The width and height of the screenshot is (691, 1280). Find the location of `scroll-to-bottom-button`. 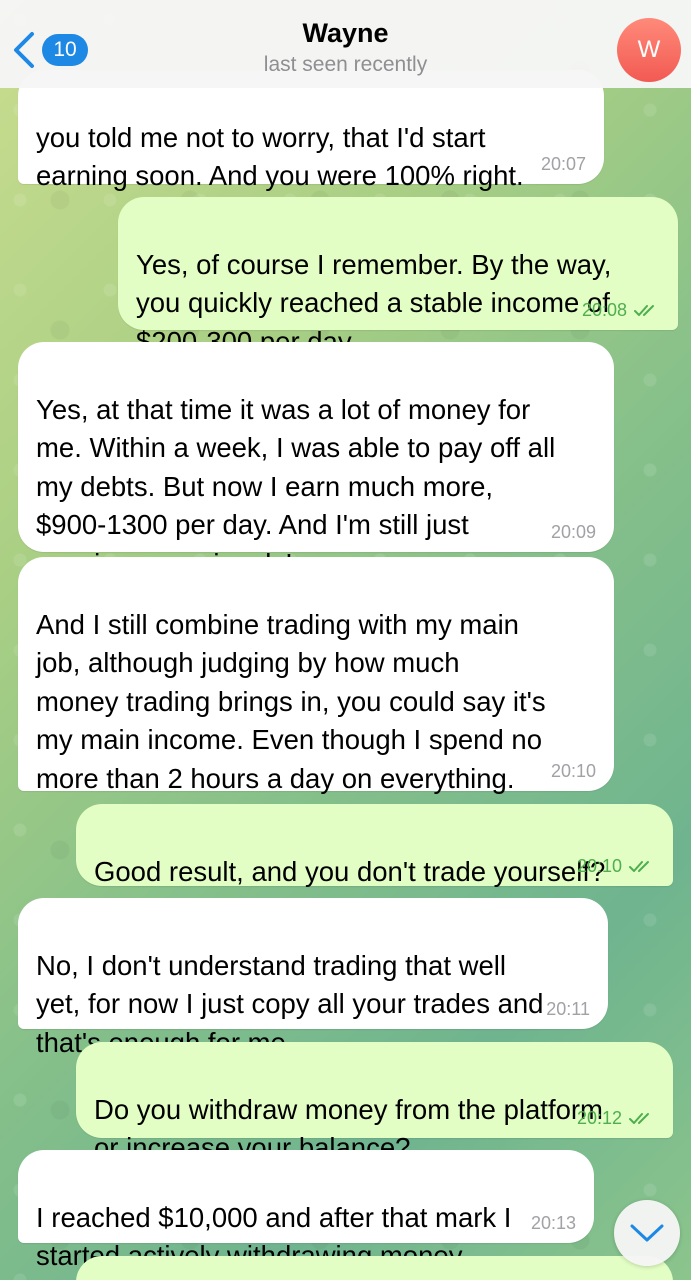

scroll-to-bottom-button is located at coordinates (647, 1233).